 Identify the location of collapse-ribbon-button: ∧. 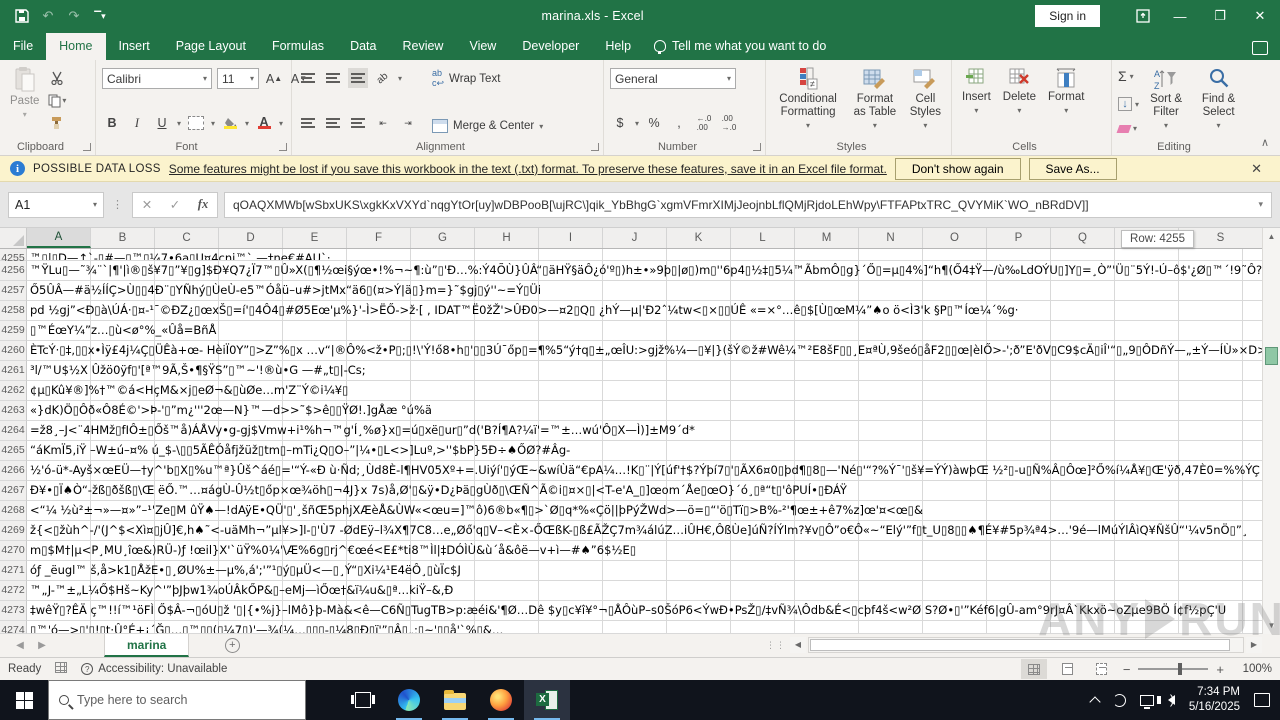
(1265, 107).